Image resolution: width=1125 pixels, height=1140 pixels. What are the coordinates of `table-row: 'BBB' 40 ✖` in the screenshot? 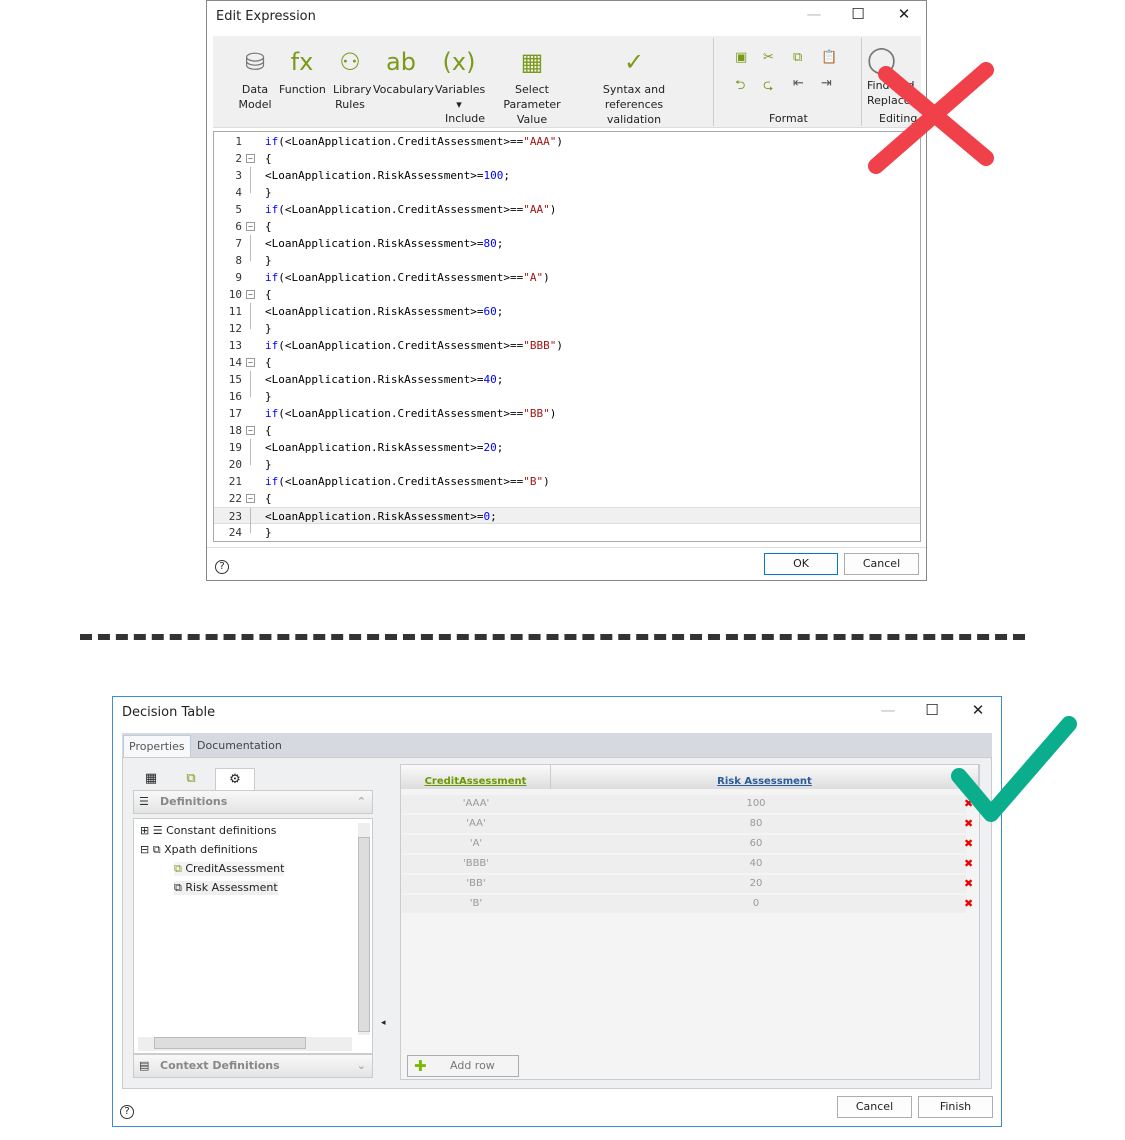 It's located at (687, 864).